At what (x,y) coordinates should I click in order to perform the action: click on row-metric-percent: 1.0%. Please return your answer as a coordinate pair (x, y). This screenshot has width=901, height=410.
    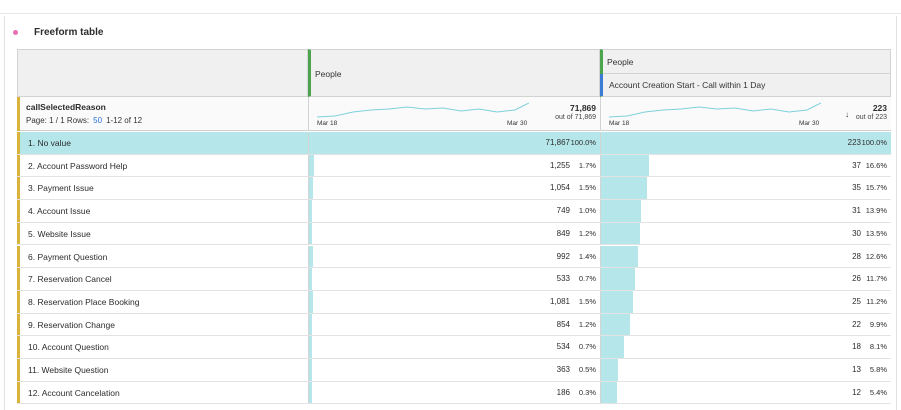
    Looking at the image, I should click on (587, 211).